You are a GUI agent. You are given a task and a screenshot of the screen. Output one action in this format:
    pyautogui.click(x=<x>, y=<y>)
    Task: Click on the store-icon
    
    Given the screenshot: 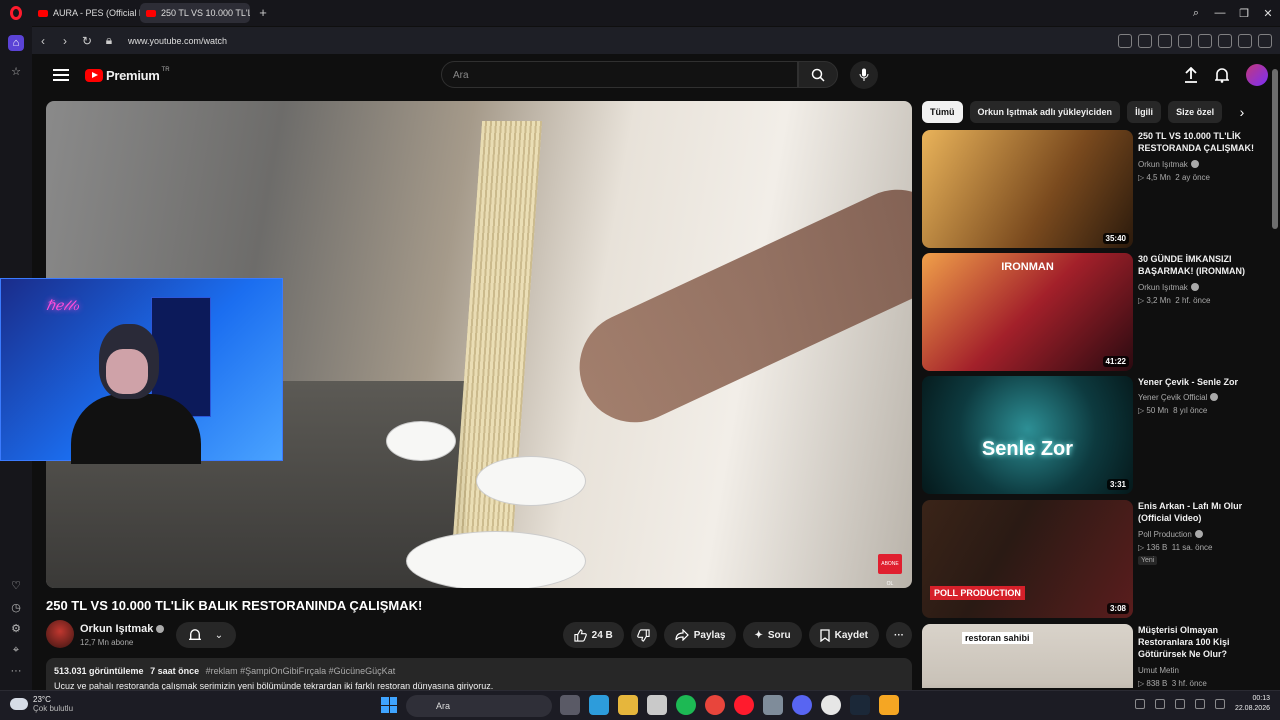 What is the action you would take?
    pyautogui.click(x=657, y=705)
    